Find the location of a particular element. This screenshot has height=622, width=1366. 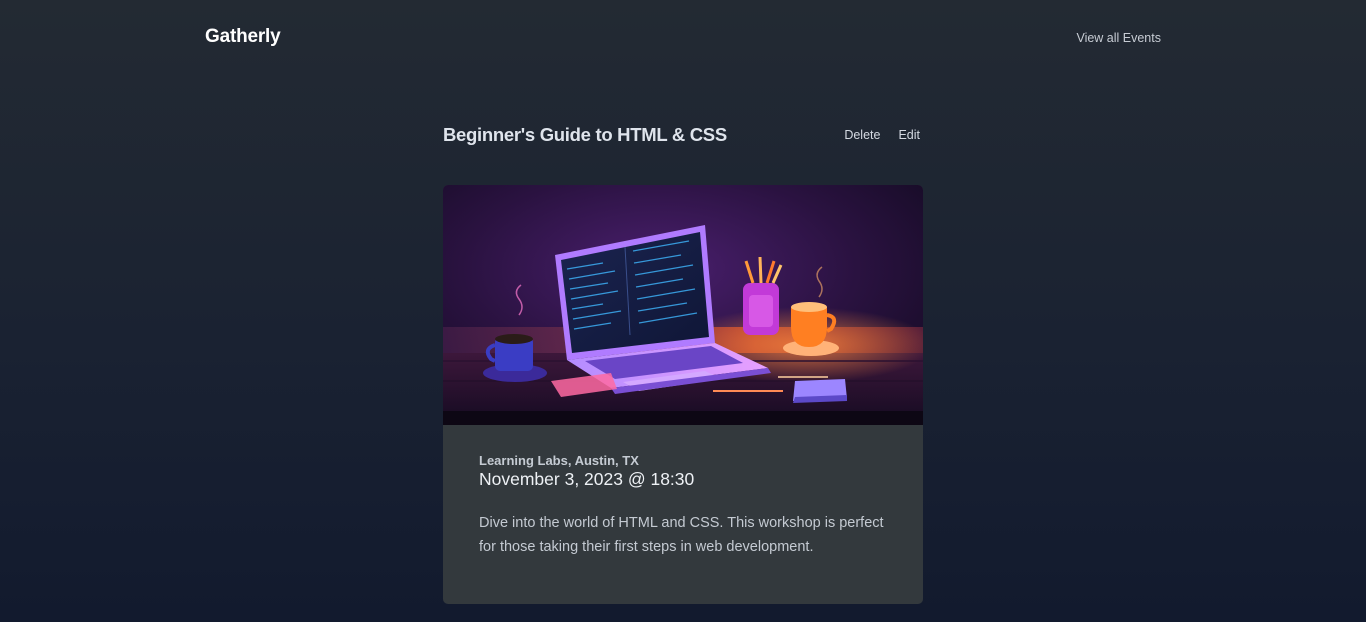

view-all-events-link: View all Events is located at coordinates (1118, 38).